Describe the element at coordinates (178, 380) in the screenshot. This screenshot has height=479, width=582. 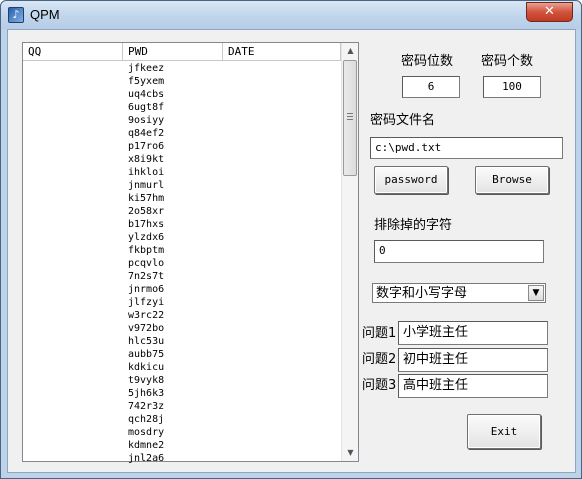
I see `list-item: t9vyk8` at that location.